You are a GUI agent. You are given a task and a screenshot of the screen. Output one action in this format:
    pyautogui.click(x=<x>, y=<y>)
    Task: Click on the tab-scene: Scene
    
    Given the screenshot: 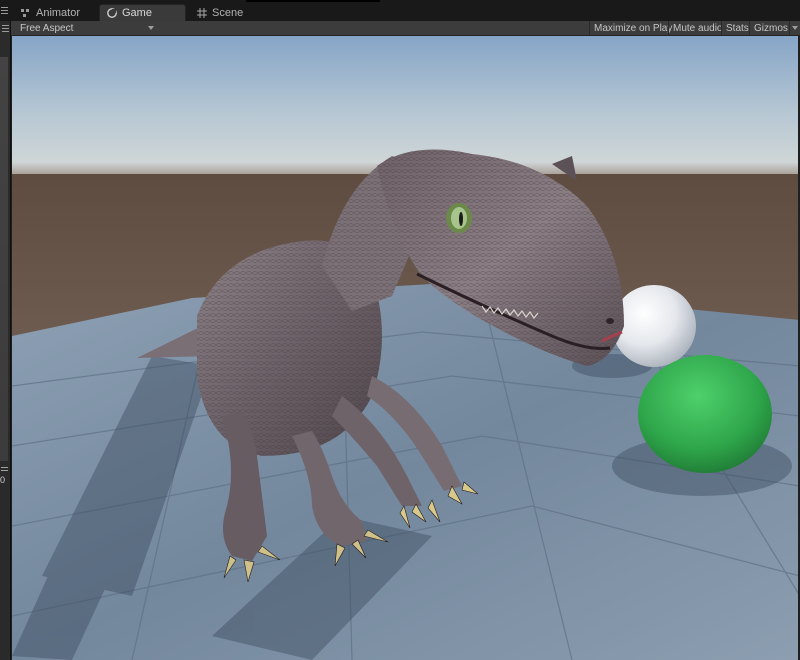 What is the action you would take?
    pyautogui.click(x=219, y=12)
    